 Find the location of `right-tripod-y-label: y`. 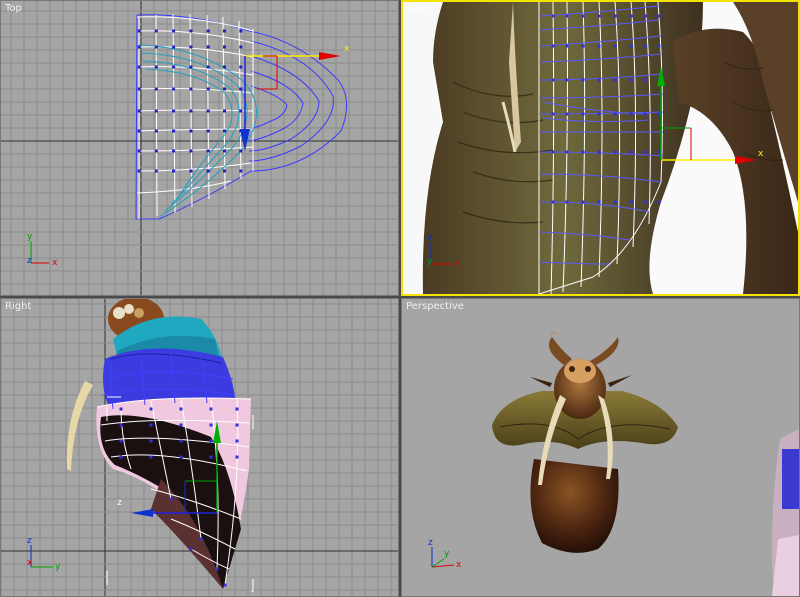

right-tripod-y-label: y is located at coordinates (58, 567).